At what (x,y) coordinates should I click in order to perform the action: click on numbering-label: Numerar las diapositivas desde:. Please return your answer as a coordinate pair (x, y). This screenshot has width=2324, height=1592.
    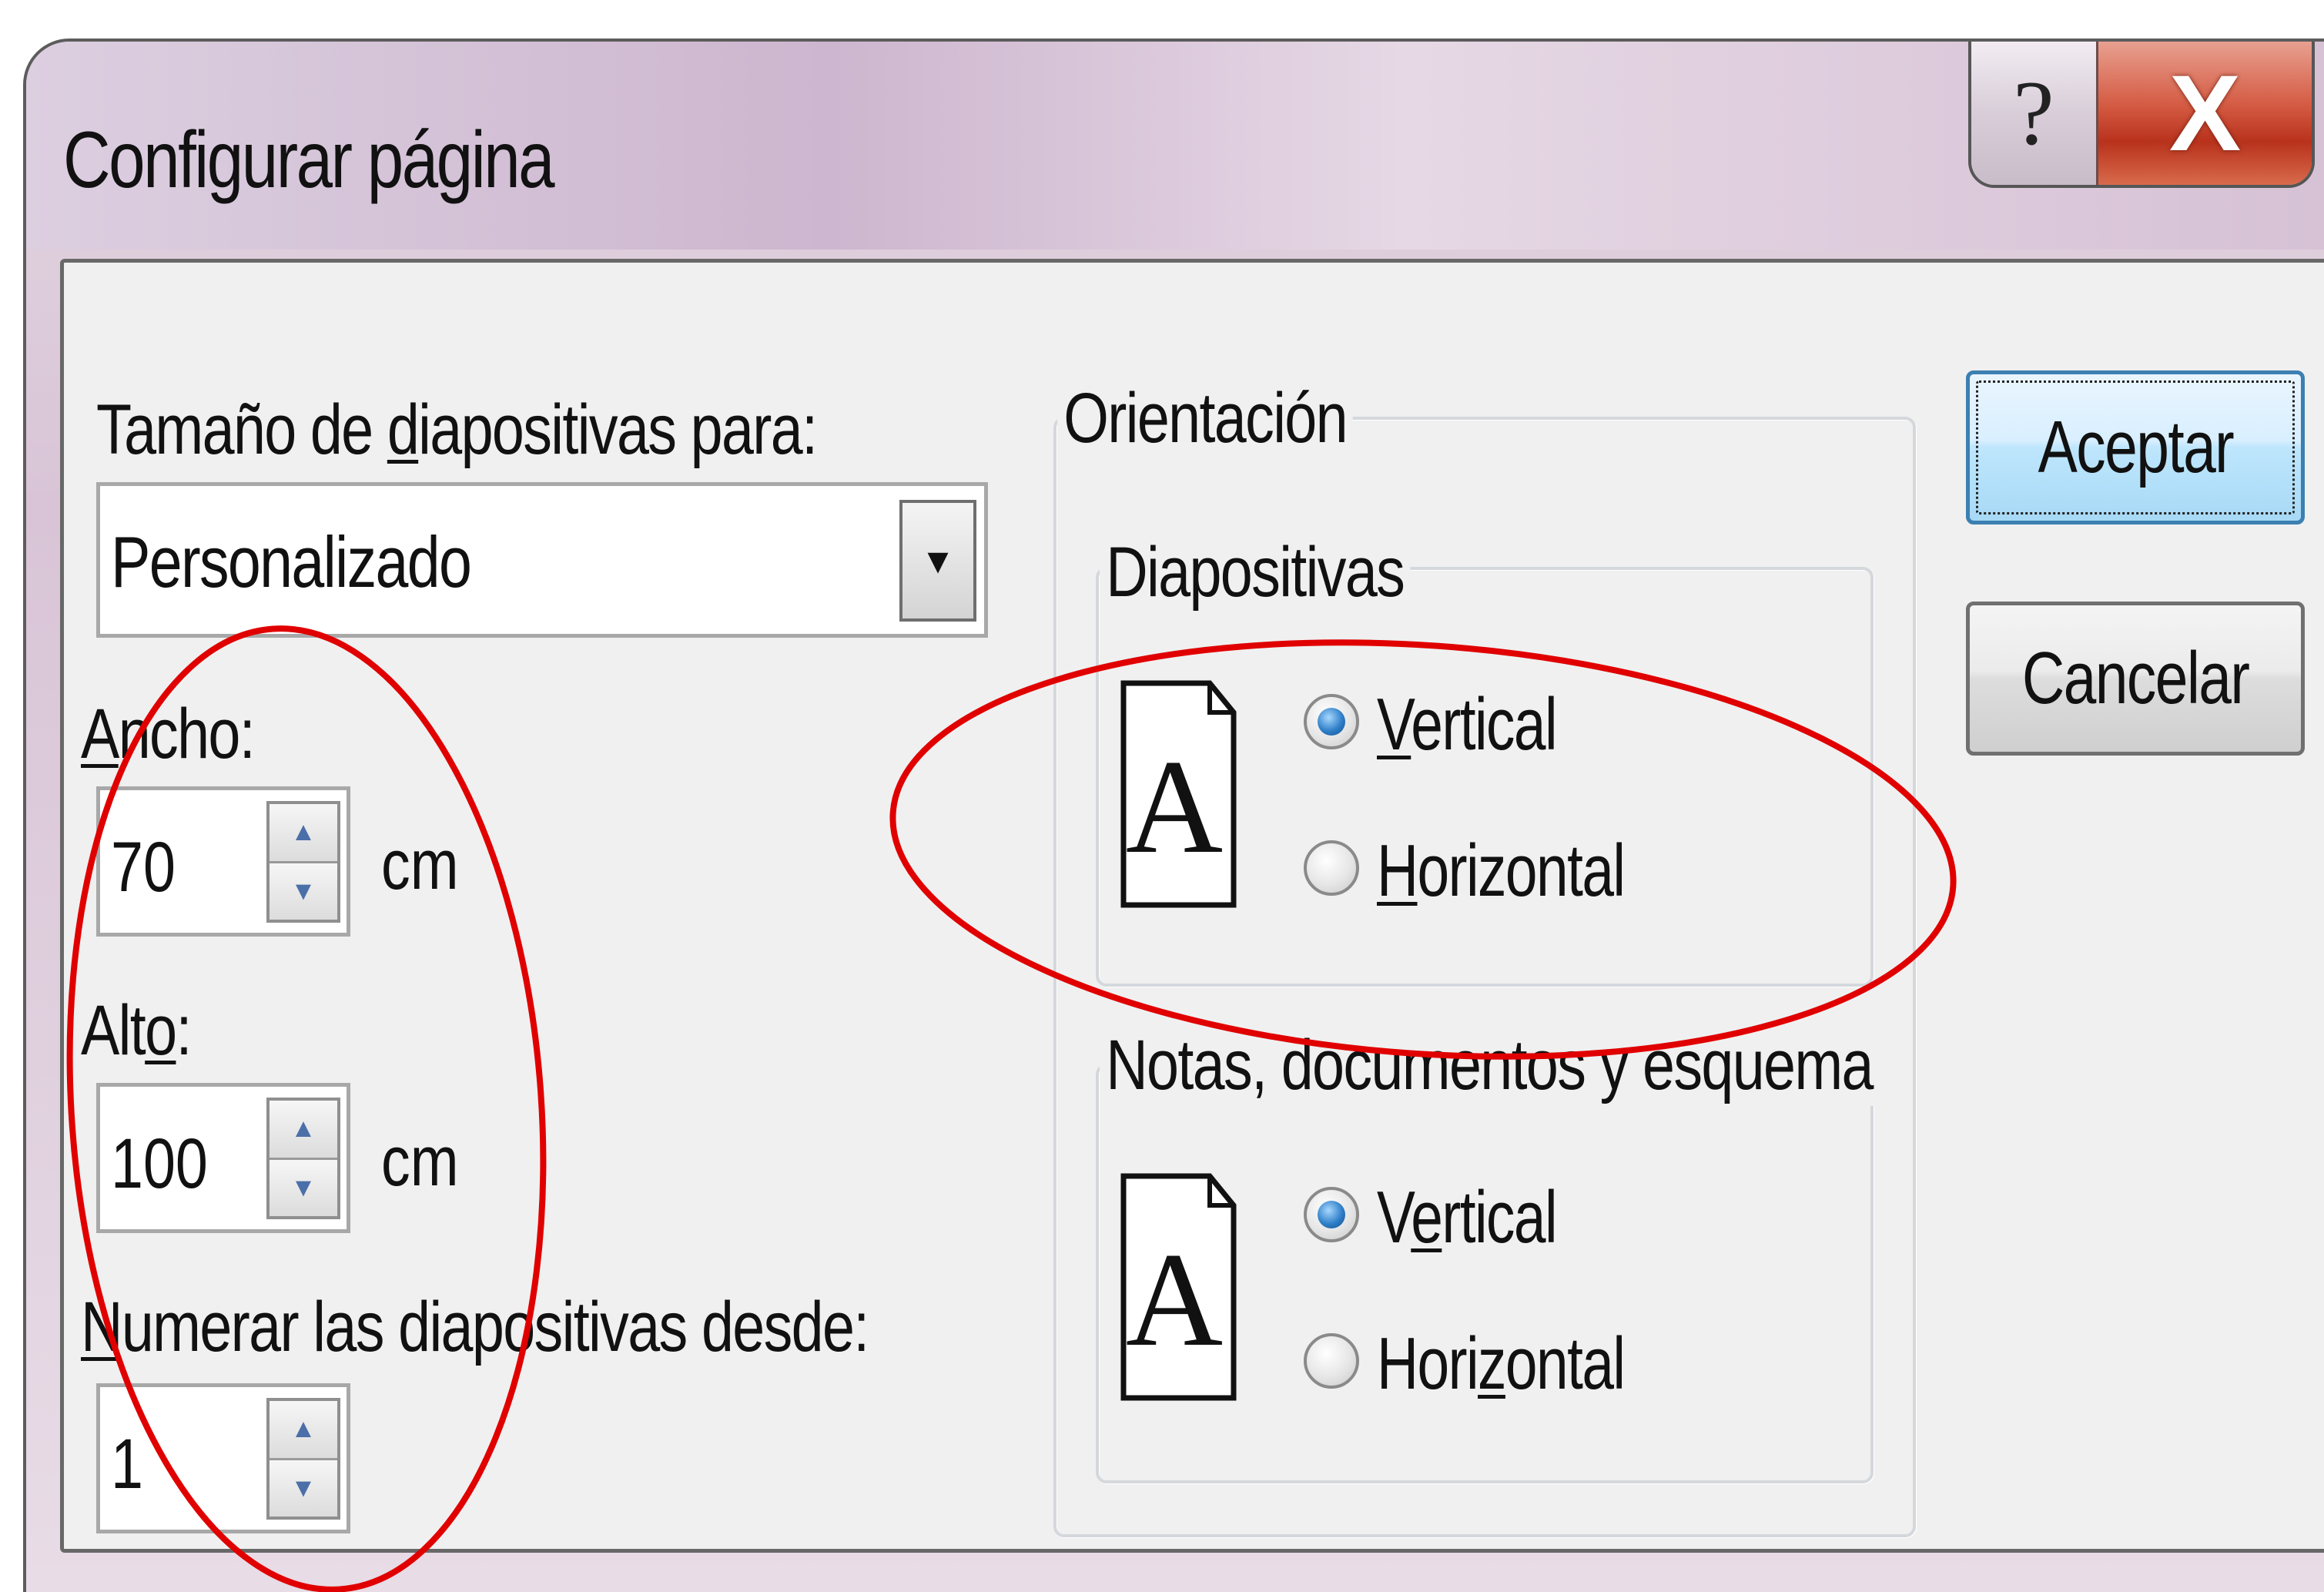
    Looking at the image, I should click on (475, 1327).